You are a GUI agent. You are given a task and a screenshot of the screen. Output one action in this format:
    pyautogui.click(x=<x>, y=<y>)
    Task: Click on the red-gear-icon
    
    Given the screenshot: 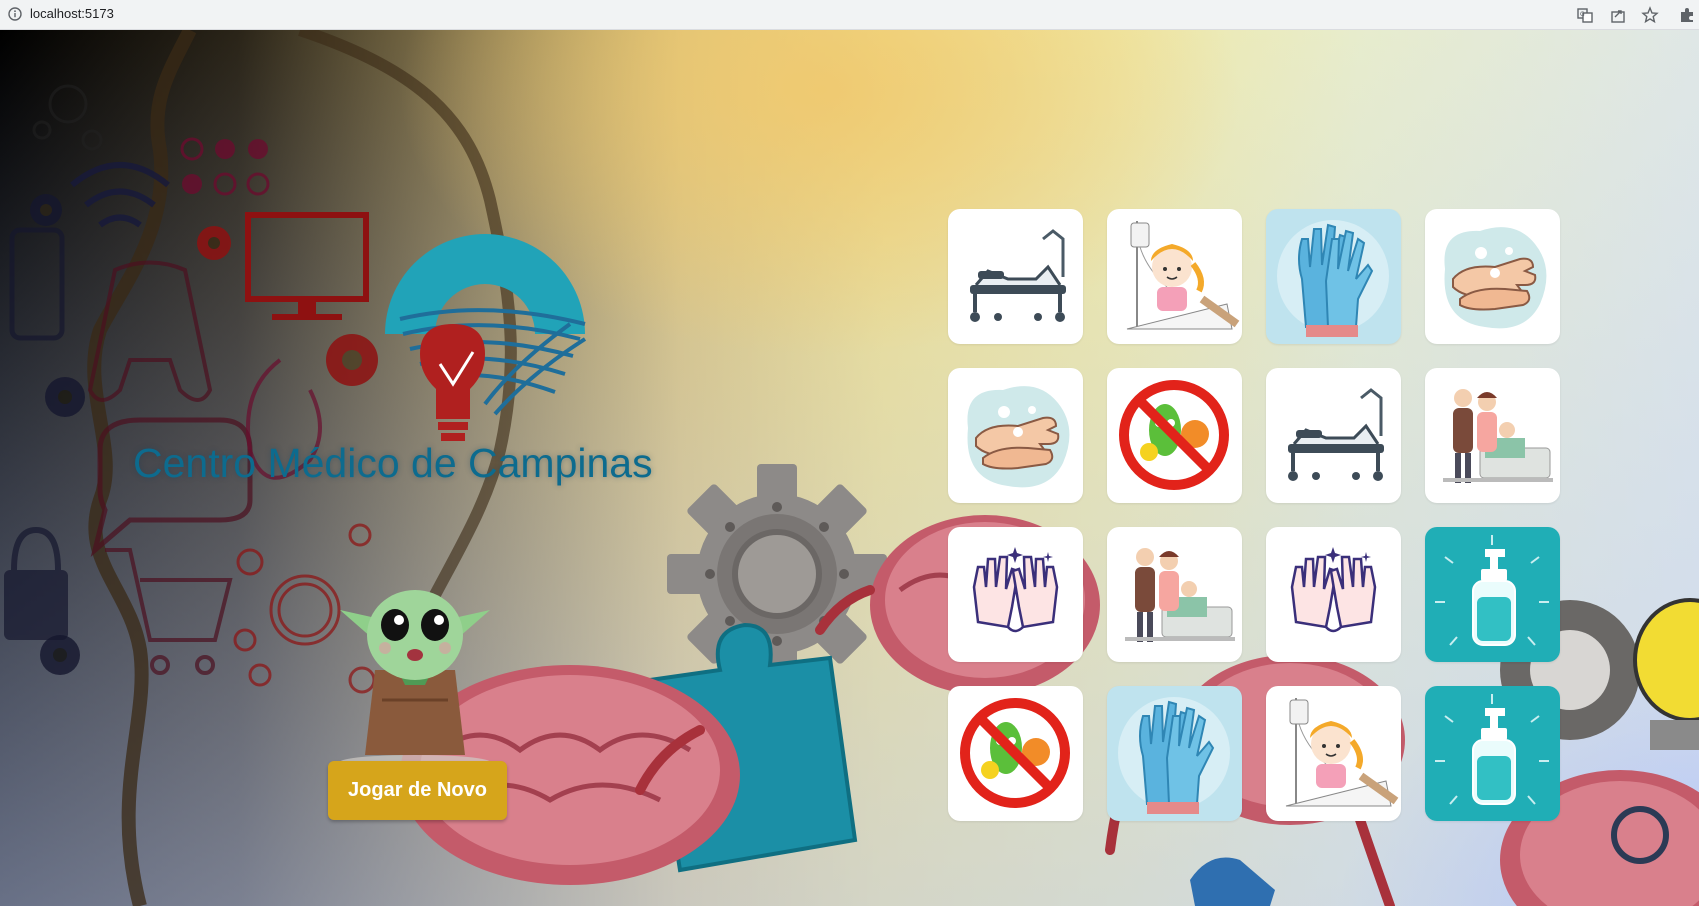 What is the action you would take?
    pyautogui.click(x=287, y=306)
    